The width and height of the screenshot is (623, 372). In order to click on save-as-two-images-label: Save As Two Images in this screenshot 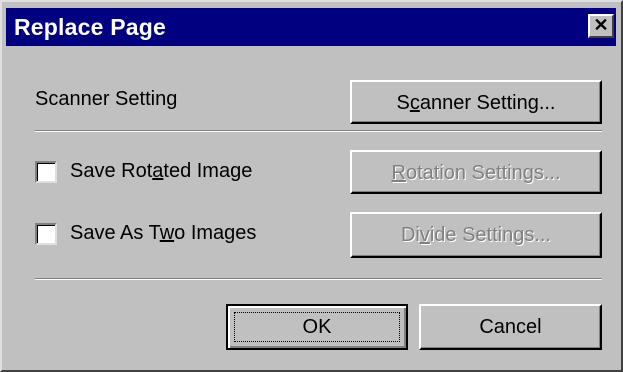, I will do `click(163, 233)`.